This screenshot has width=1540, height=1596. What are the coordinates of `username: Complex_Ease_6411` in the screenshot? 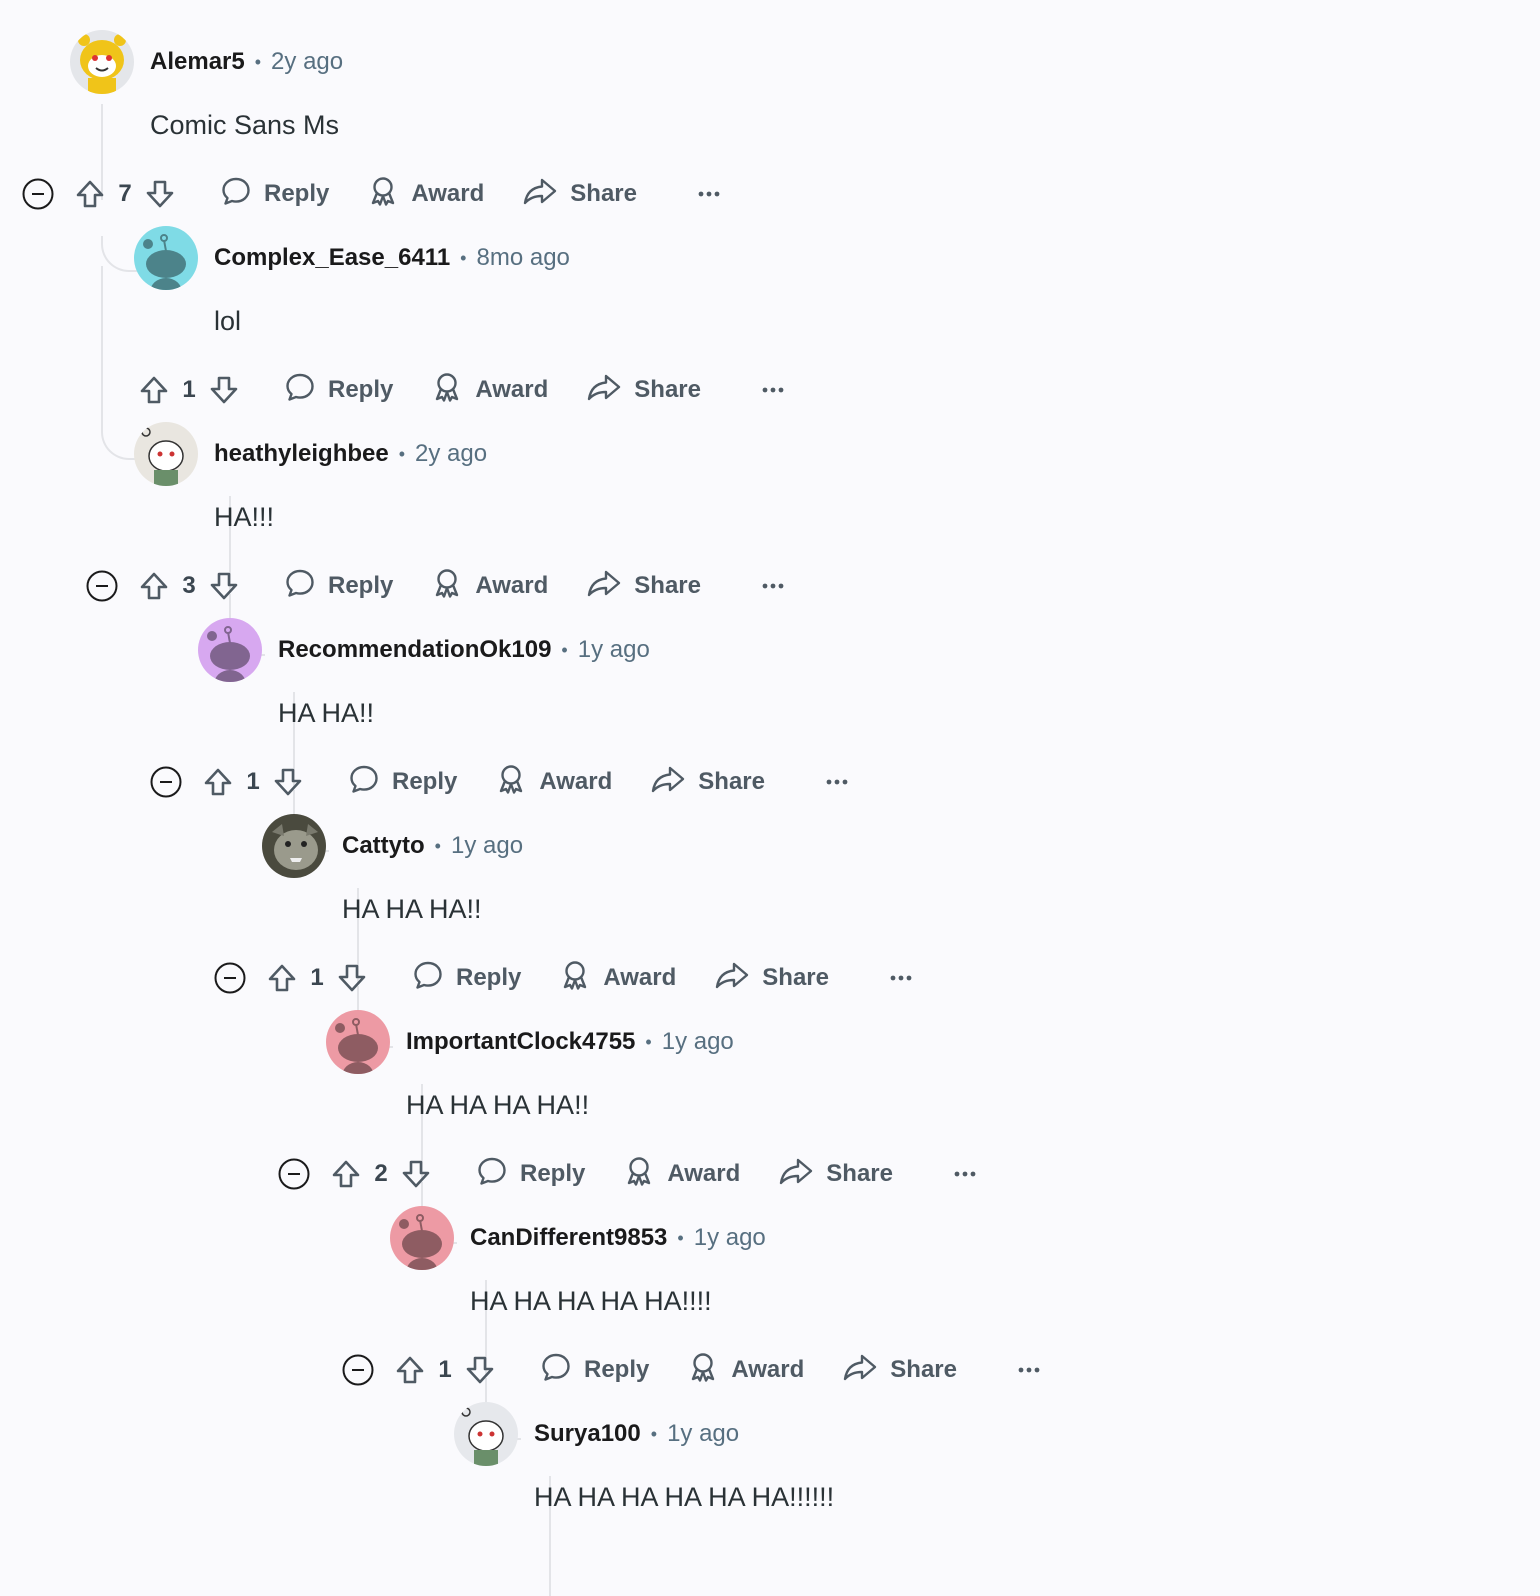 It's located at (332, 258).